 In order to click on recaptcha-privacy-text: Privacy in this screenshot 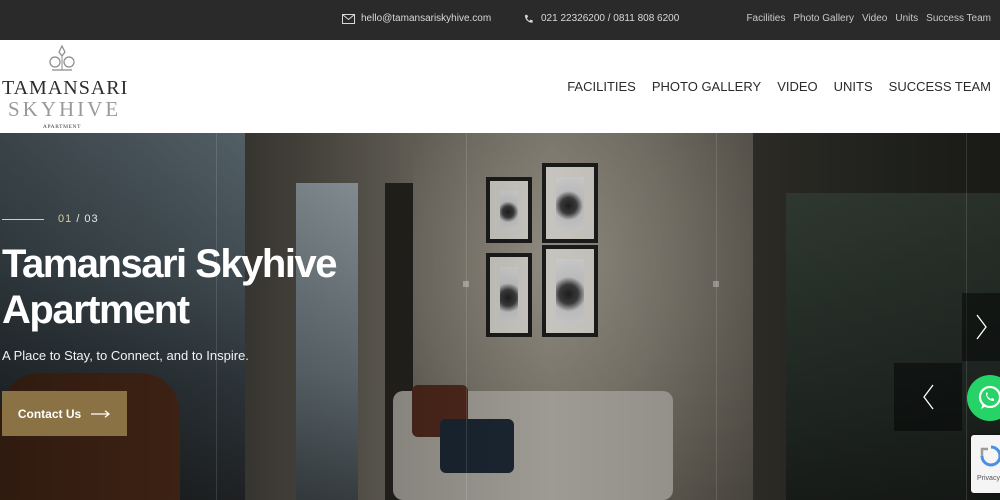, I will do `click(988, 478)`.